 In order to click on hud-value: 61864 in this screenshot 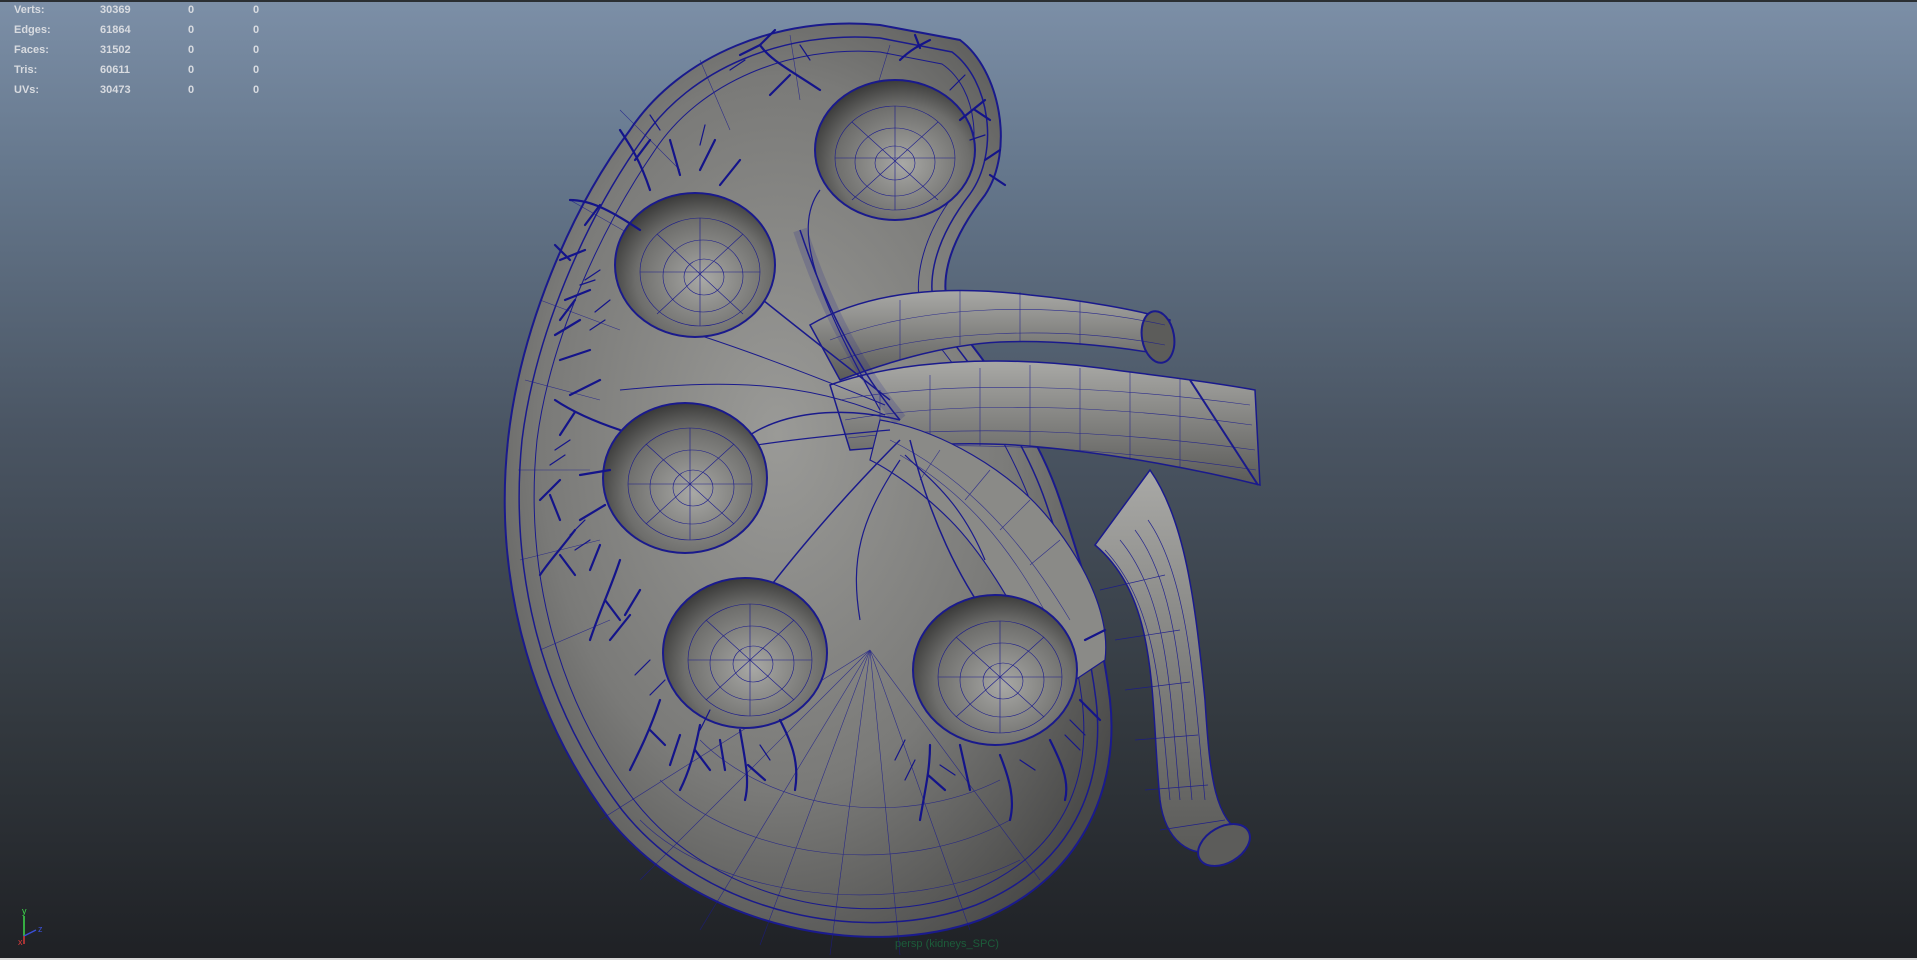, I will do `click(115, 30)`.